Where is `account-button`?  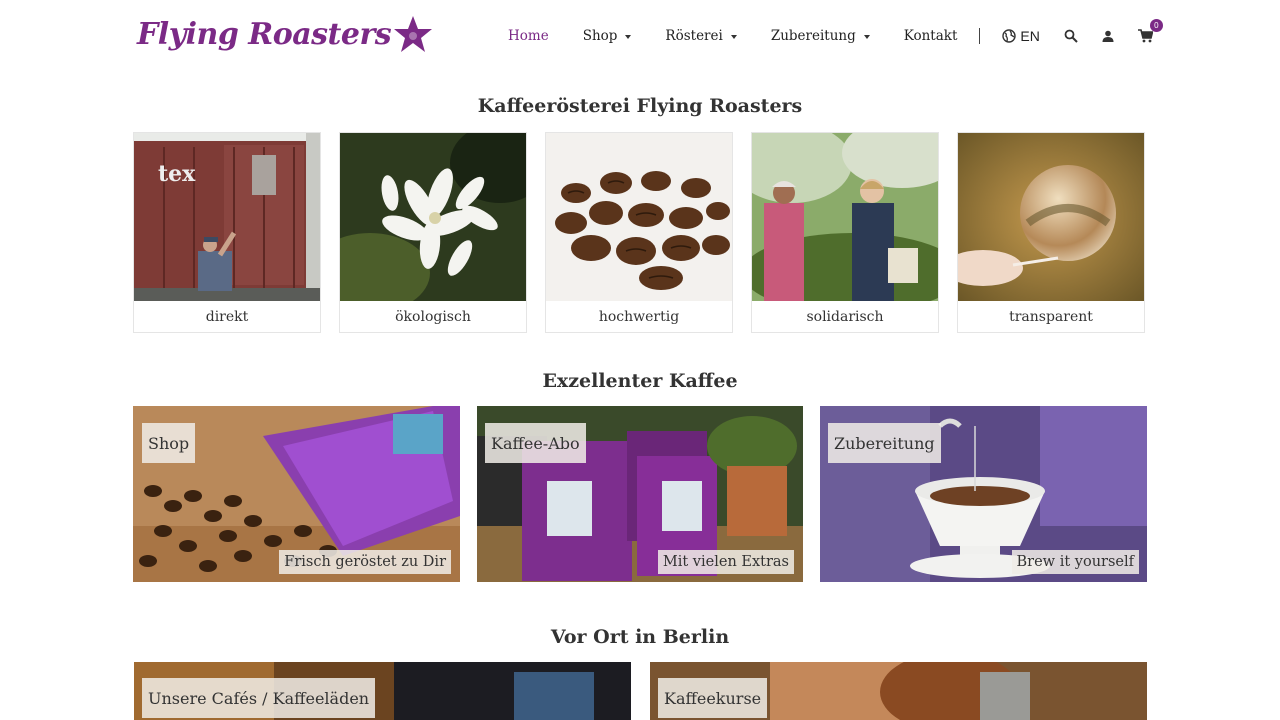 account-button is located at coordinates (1108, 36).